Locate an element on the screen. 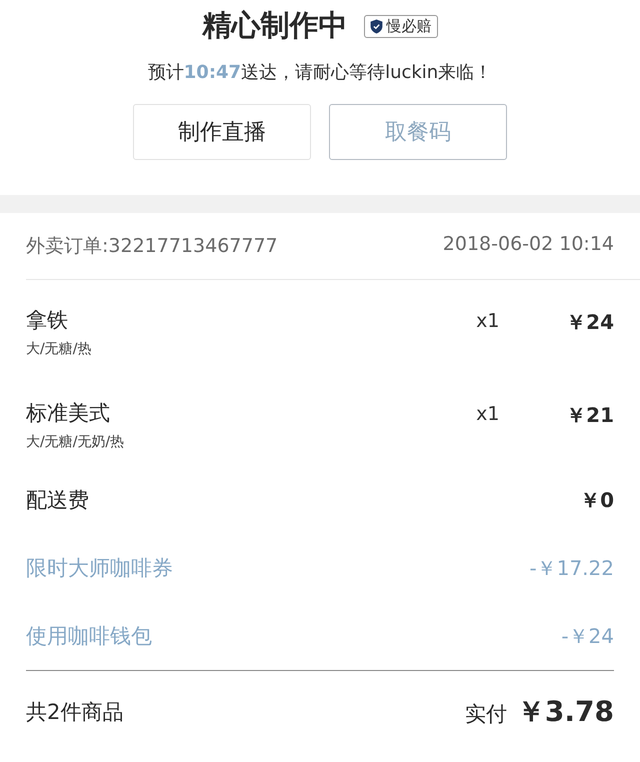 This screenshot has width=640, height=762. item-count: 共2件商品 is located at coordinates (75, 712).